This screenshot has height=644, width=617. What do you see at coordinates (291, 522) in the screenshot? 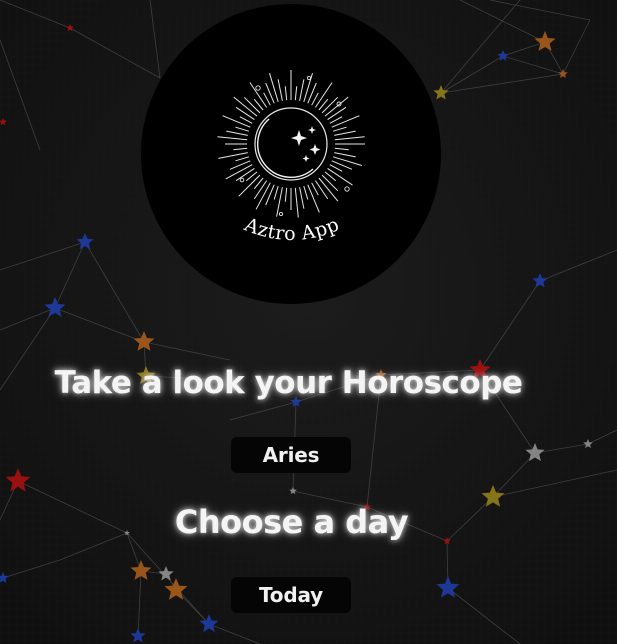
I see `choose-day-heading: Choose a day` at bounding box center [291, 522].